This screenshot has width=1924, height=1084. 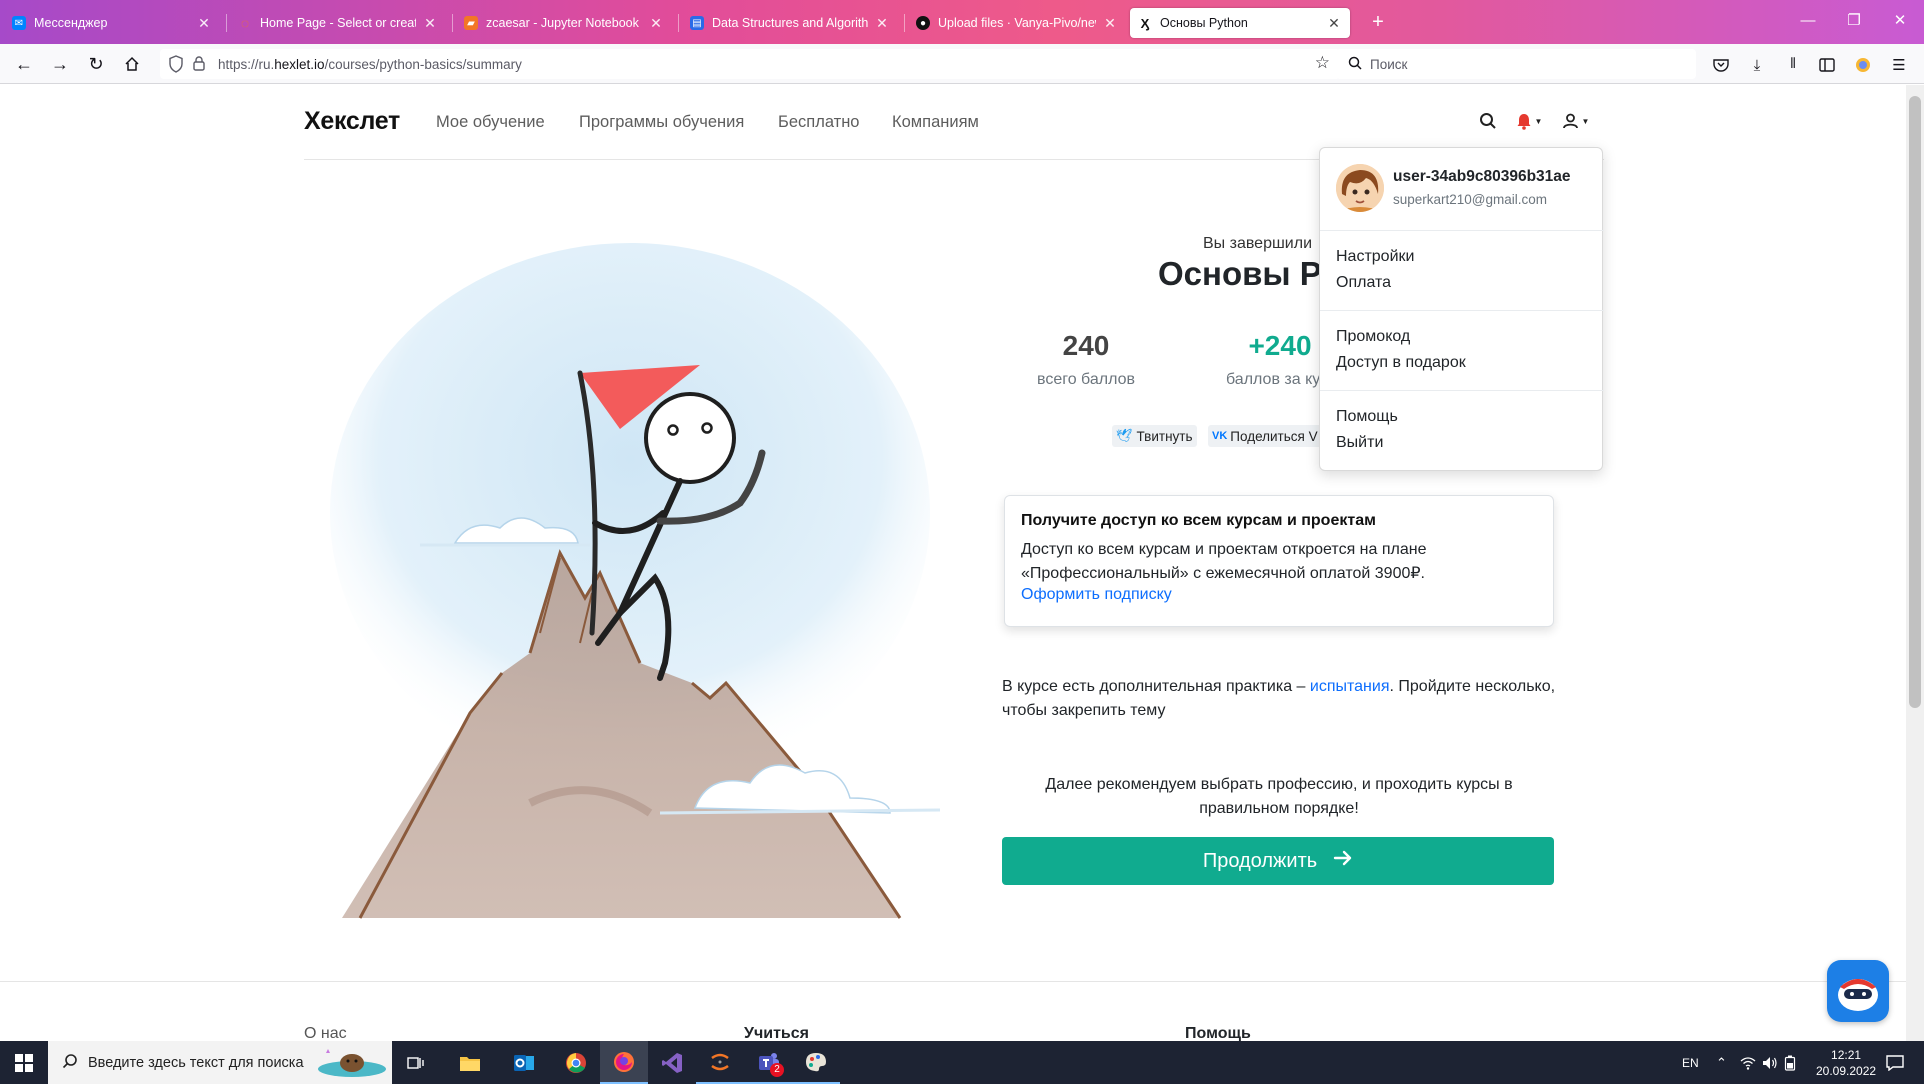 I want to click on arrow-right-icon, so click(x=1343, y=861).